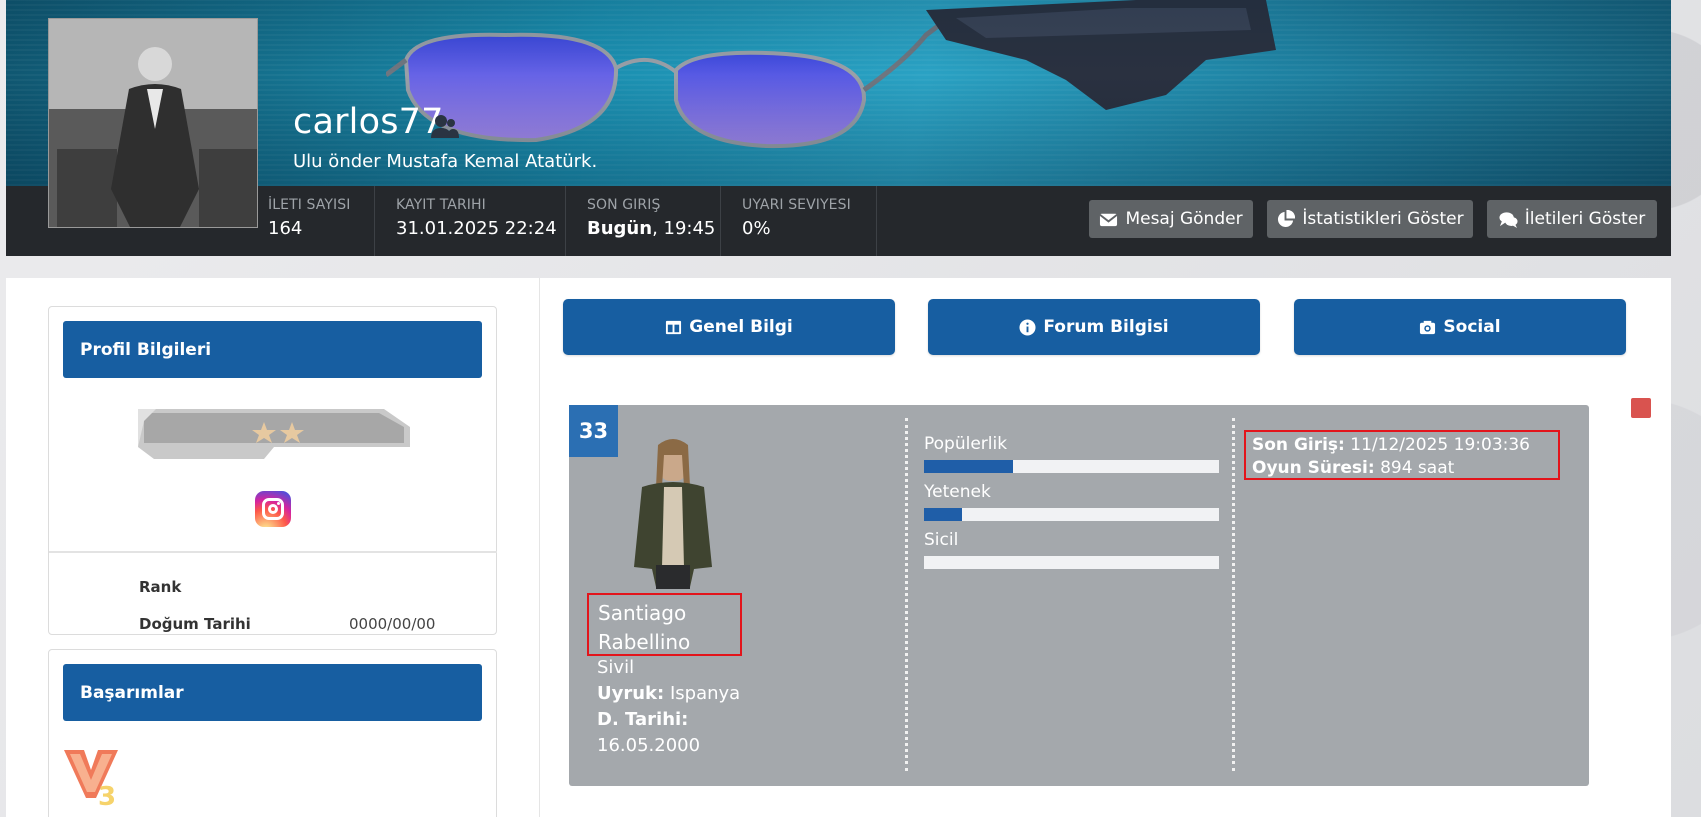 The image size is (1701, 817). What do you see at coordinates (1071, 514) in the screenshot?
I see `skill-bar` at bounding box center [1071, 514].